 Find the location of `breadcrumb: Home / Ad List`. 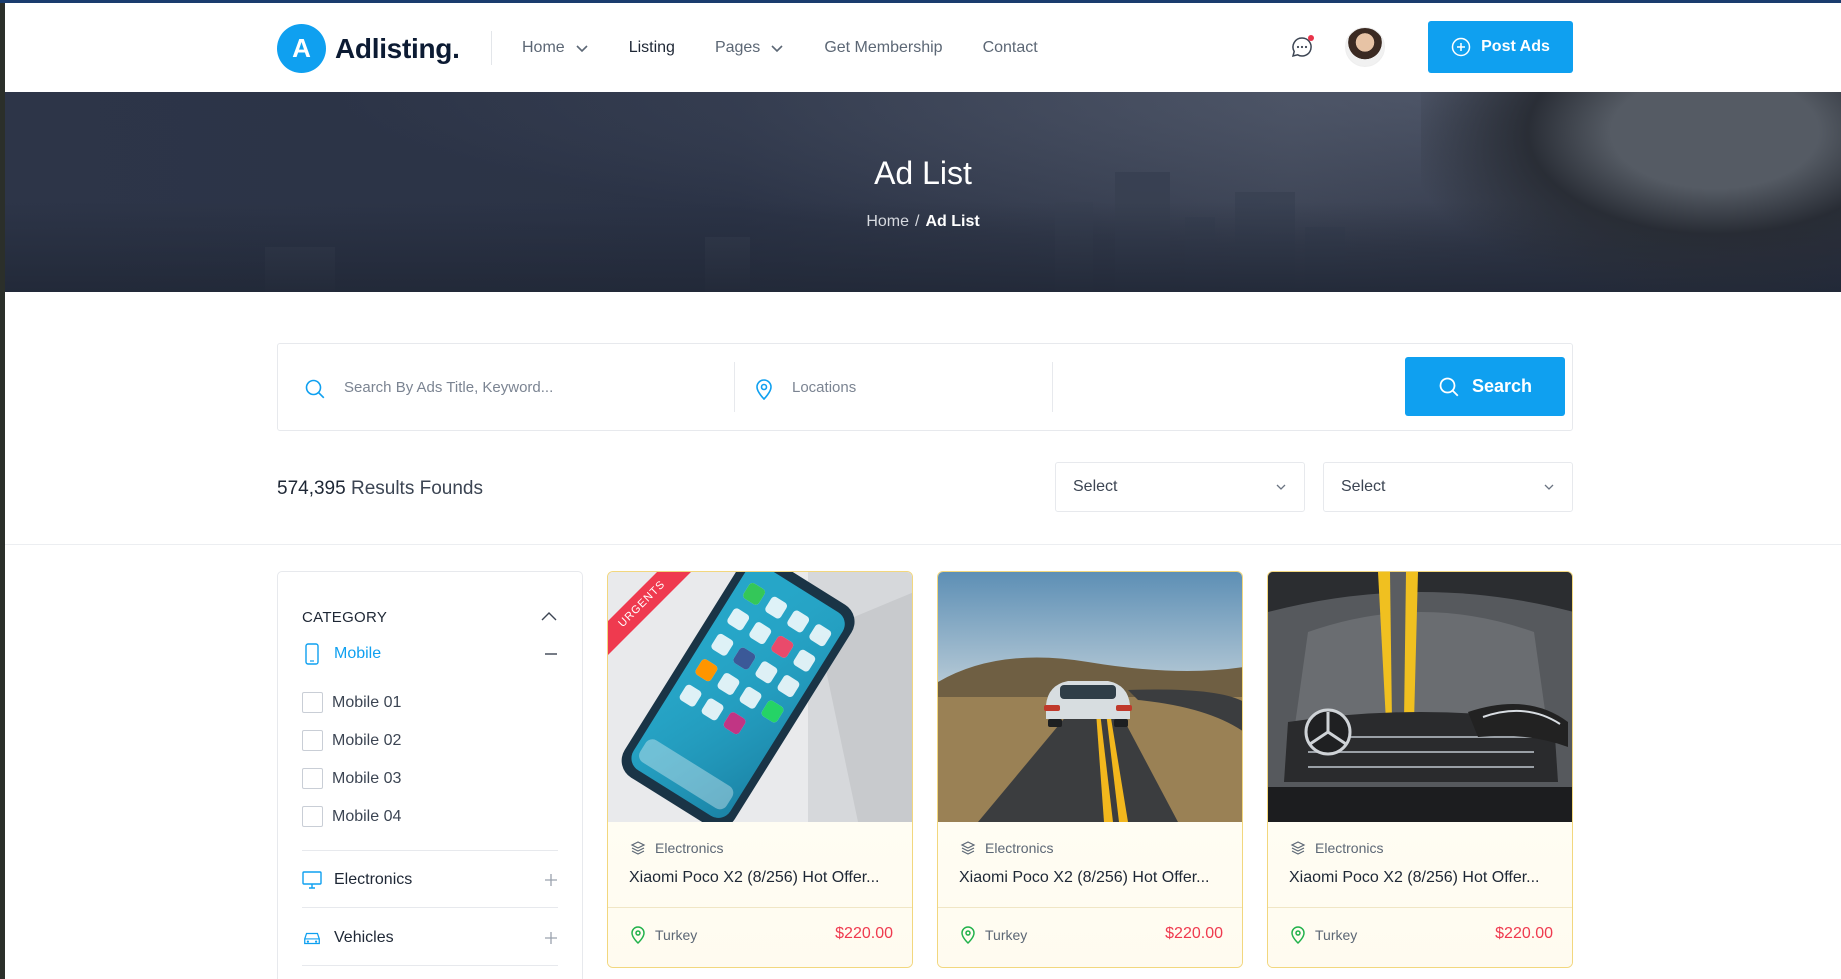

breadcrumb: Home / Ad List is located at coordinates (923, 222).